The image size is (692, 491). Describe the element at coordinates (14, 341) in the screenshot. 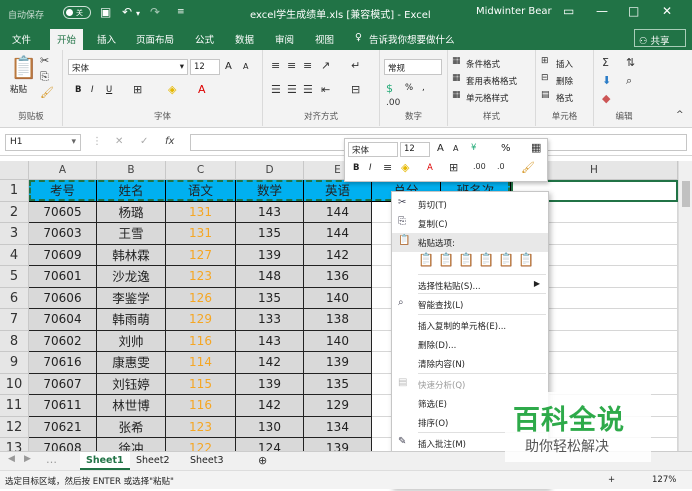

I see `row-header-8: 8` at that location.